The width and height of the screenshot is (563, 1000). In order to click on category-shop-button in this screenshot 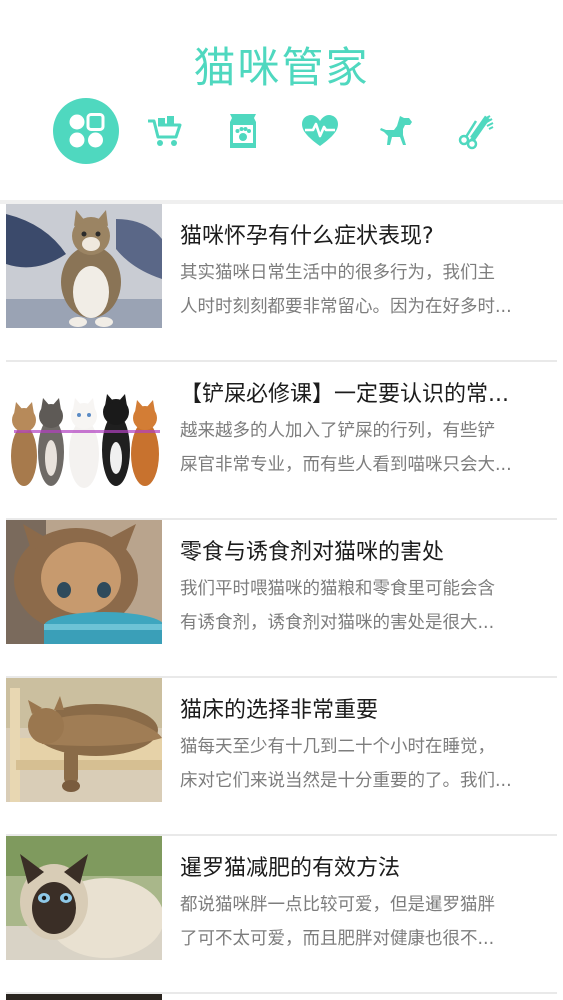, I will do `click(165, 131)`.